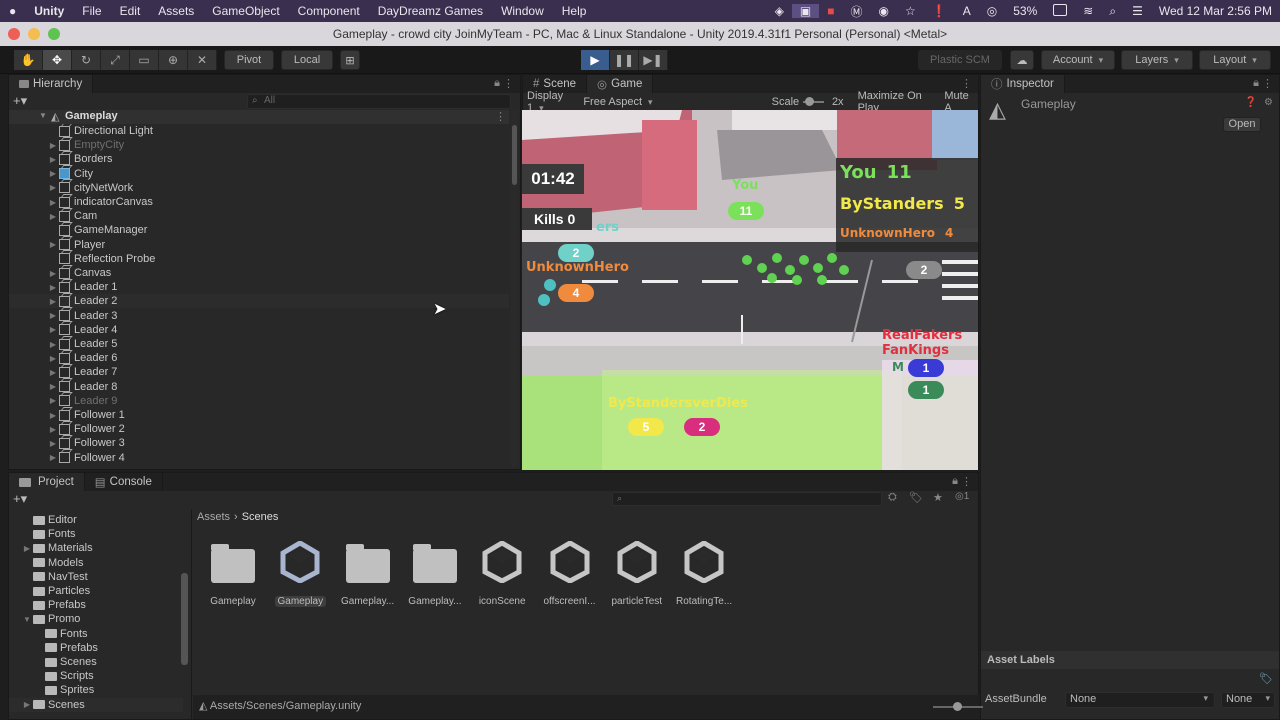 The image size is (1280, 720). I want to click on hierarchy-row: ▶ Leader 5, so click(259, 344).